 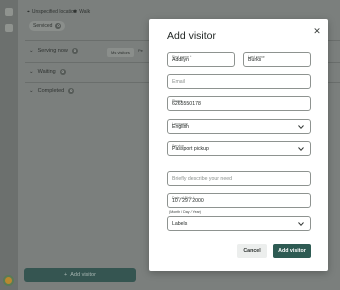 What do you see at coordinates (239, 103) in the screenshot?
I see `phone-field: Phone 6265550178` at bounding box center [239, 103].